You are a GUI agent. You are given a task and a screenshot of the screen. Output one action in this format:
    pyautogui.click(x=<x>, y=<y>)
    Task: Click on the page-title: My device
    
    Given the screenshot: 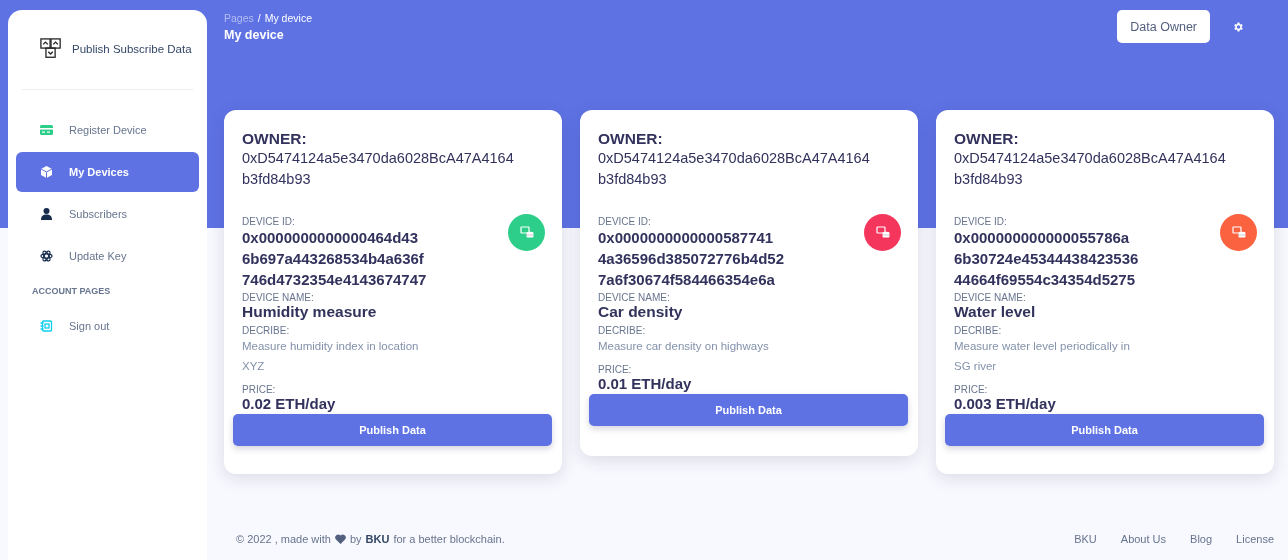 What is the action you would take?
    pyautogui.click(x=254, y=35)
    